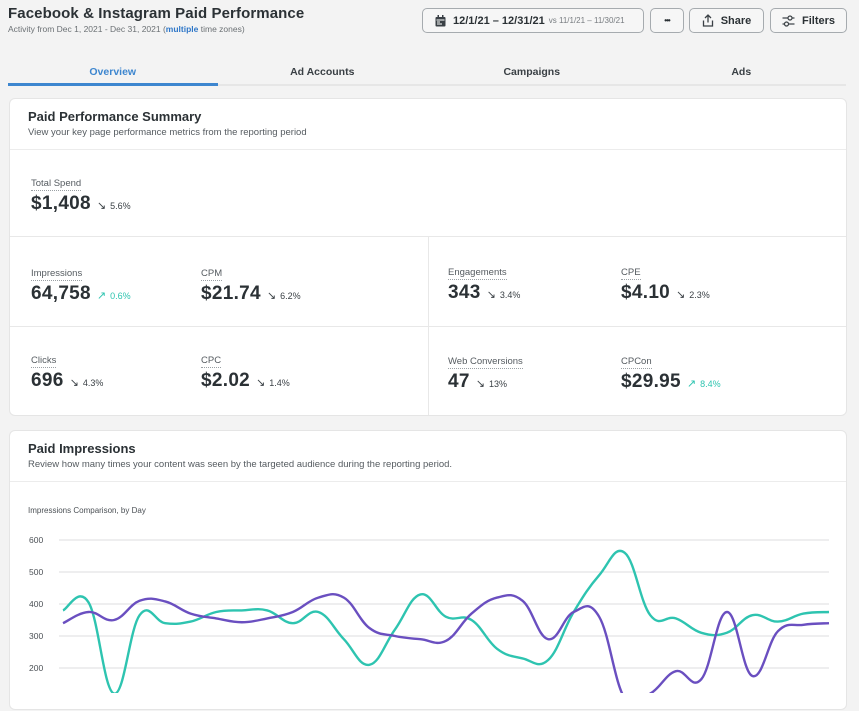 The height and width of the screenshot is (711, 859). I want to click on share-label: Share, so click(736, 20).